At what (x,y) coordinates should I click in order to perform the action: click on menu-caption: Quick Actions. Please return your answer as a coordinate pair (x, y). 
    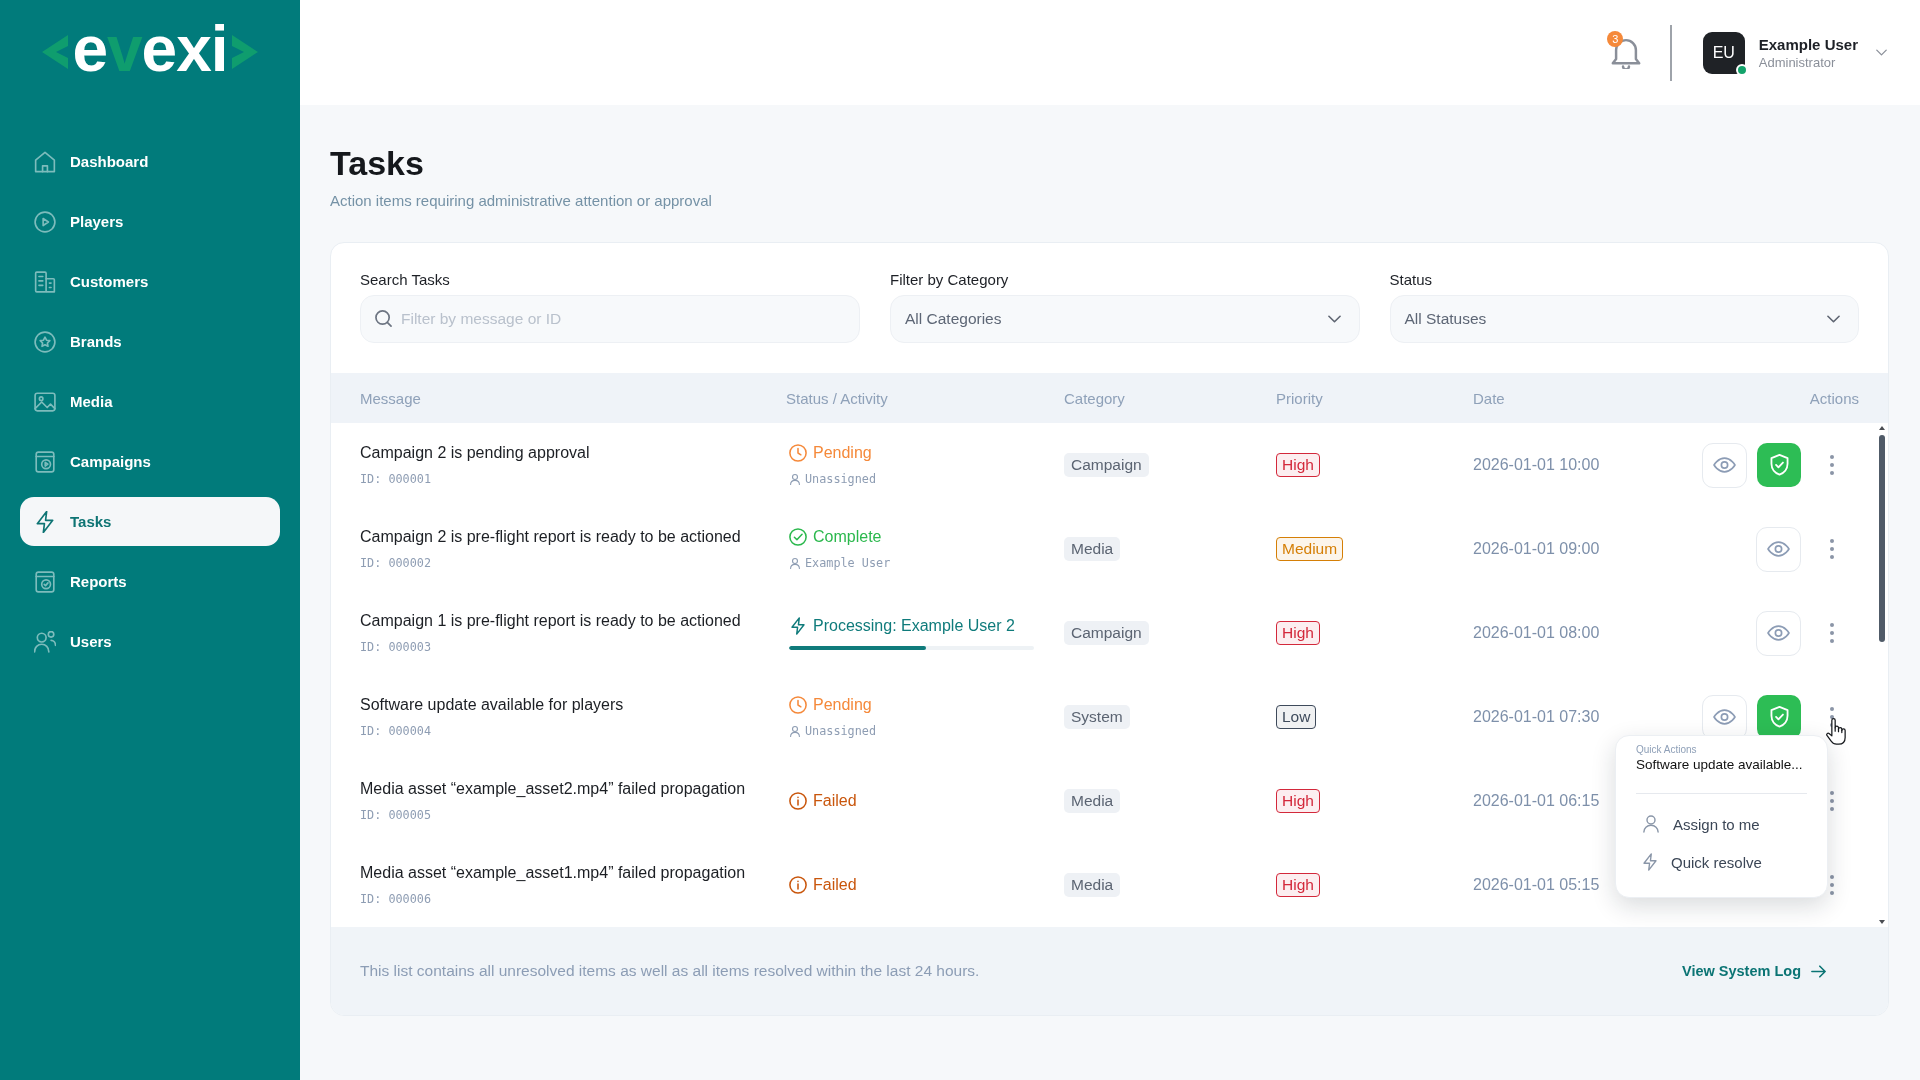
    Looking at the image, I should click on (1667, 750).